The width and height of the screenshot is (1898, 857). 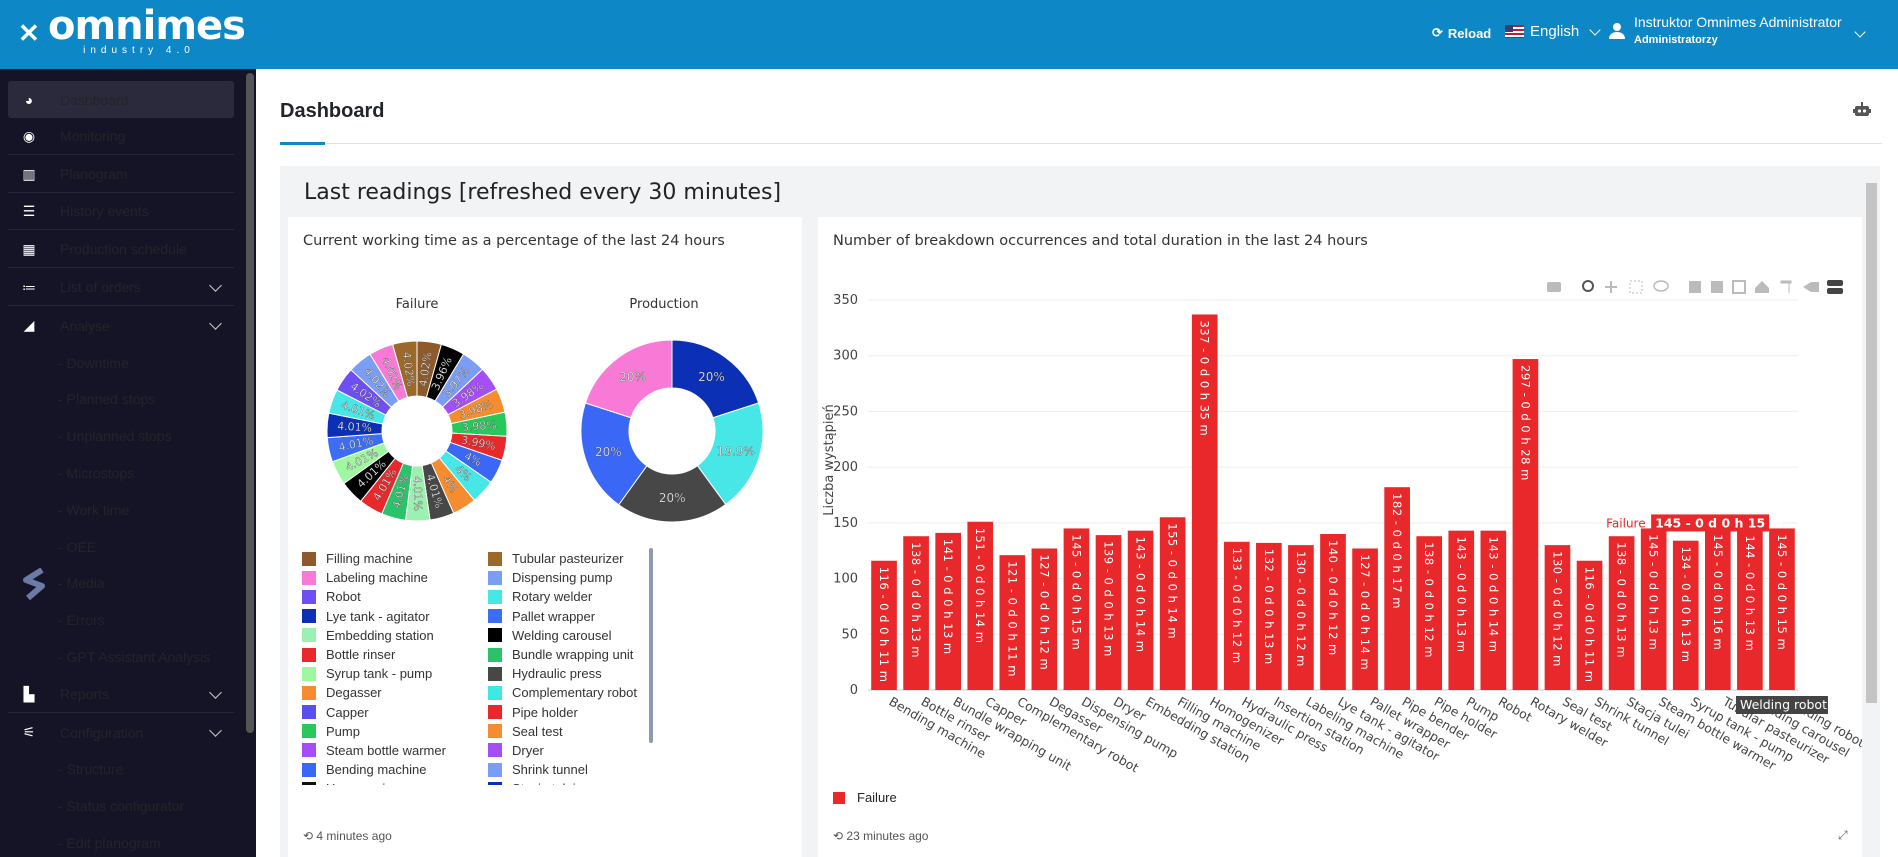 What do you see at coordinates (1862, 110) in the screenshot?
I see `robot-icon` at bounding box center [1862, 110].